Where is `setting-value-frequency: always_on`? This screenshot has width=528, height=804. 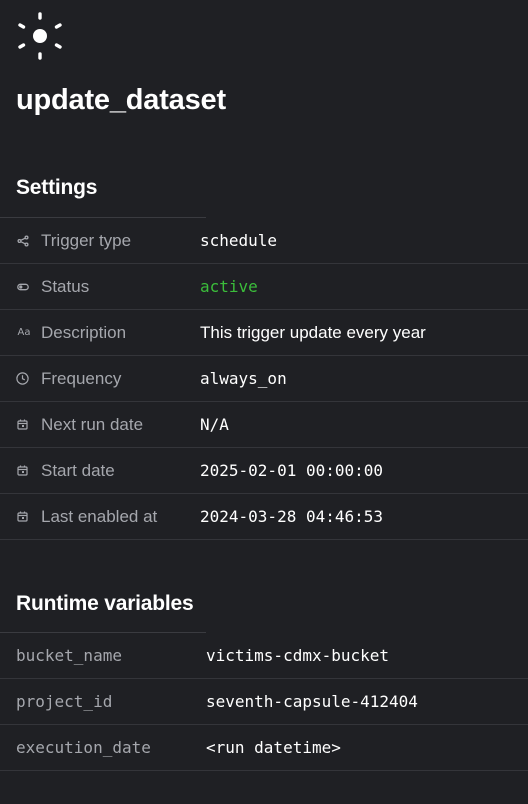
setting-value-frequency: always_on is located at coordinates (243, 378).